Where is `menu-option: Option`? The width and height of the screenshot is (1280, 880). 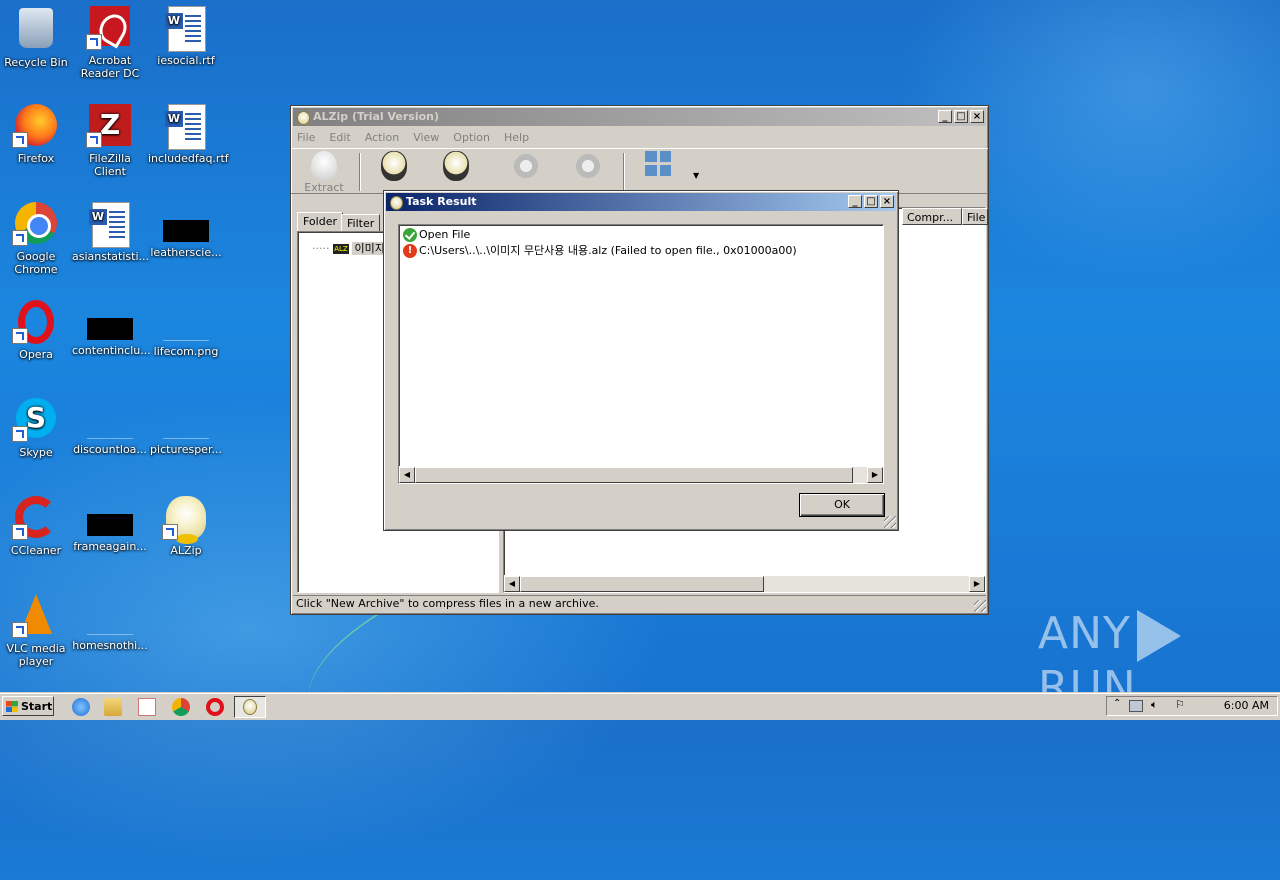 menu-option: Option is located at coordinates (471, 138).